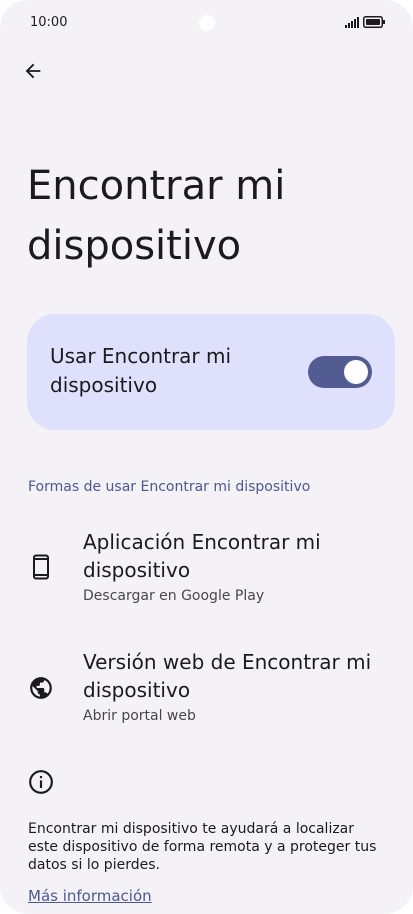 The width and height of the screenshot is (413, 914). I want to click on camera-cutout, so click(207, 23).